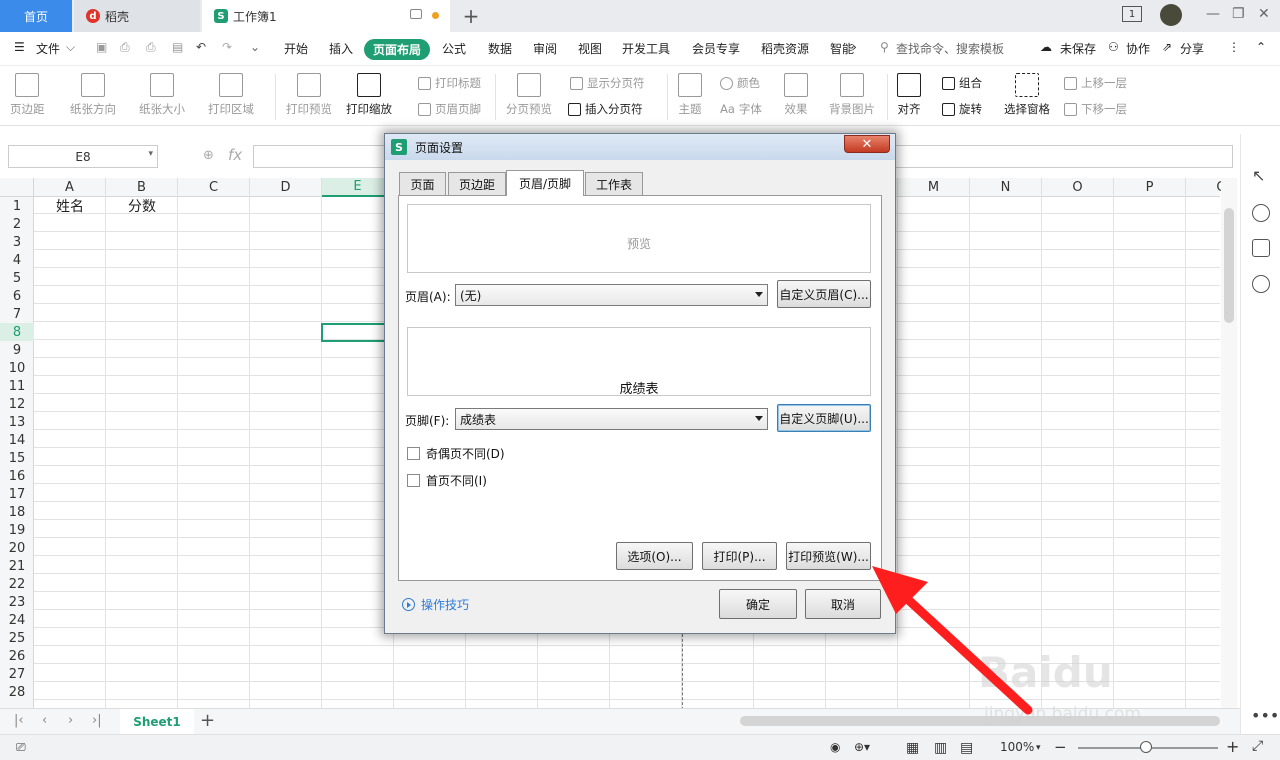 The height and width of the screenshot is (760, 1280). What do you see at coordinates (1264, 14) in the screenshot?
I see `close-window-icon: ✕` at bounding box center [1264, 14].